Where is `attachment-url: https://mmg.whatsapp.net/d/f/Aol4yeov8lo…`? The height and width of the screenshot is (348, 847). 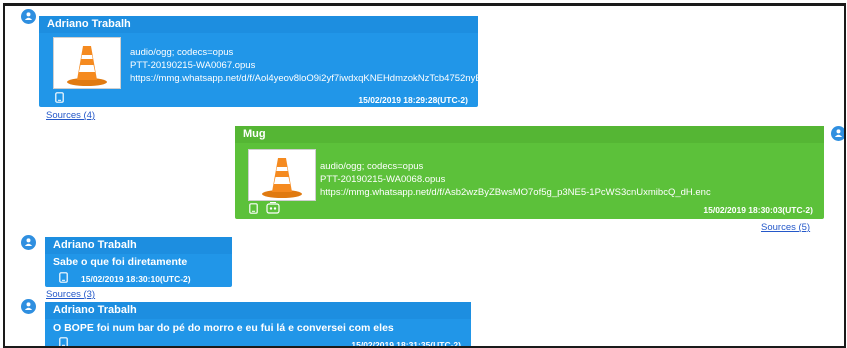 attachment-url: https://mmg.whatsapp.net/d/f/Aol4yeov8lo… is located at coordinates (315, 78).